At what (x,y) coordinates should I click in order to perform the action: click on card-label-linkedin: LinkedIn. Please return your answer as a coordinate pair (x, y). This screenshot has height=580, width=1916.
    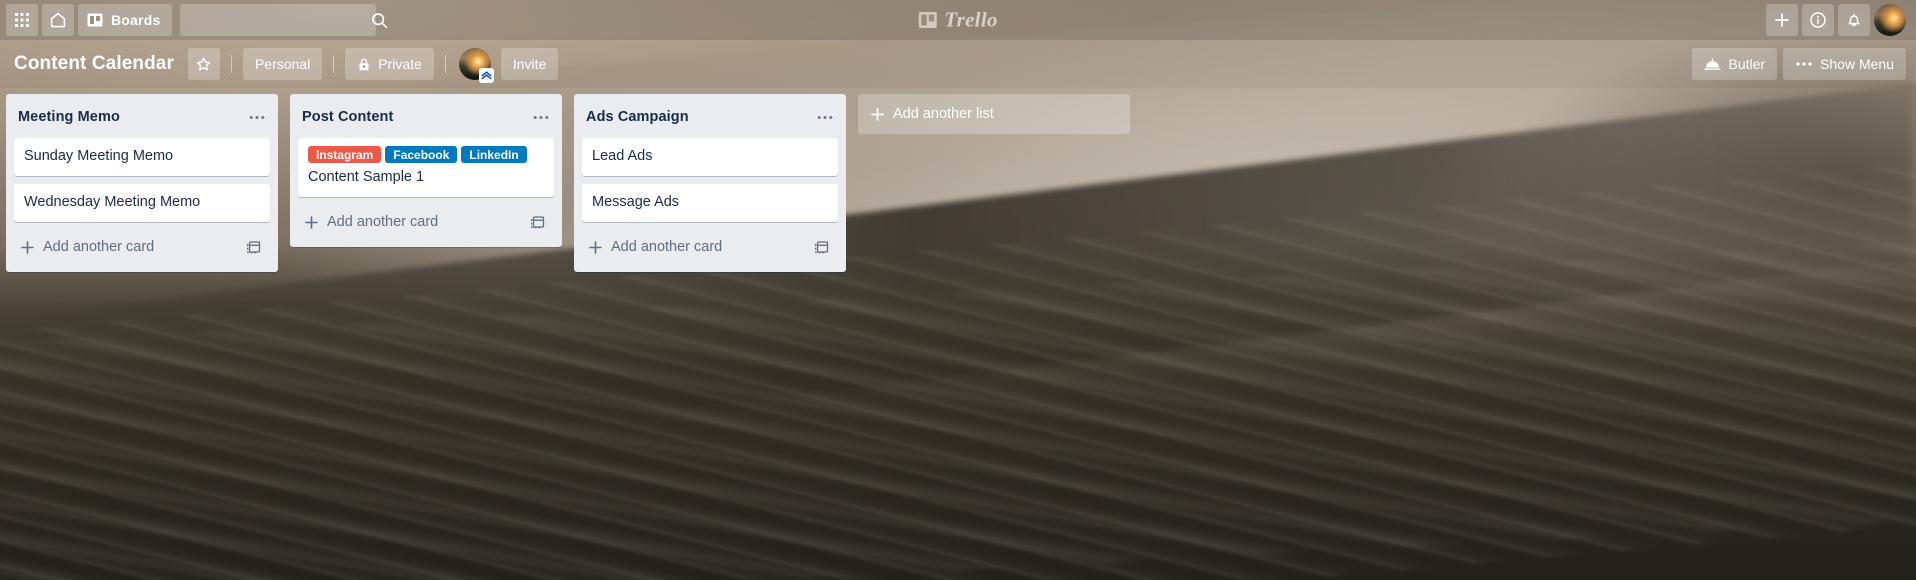
    Looking at the image, I should click on (494, 154).